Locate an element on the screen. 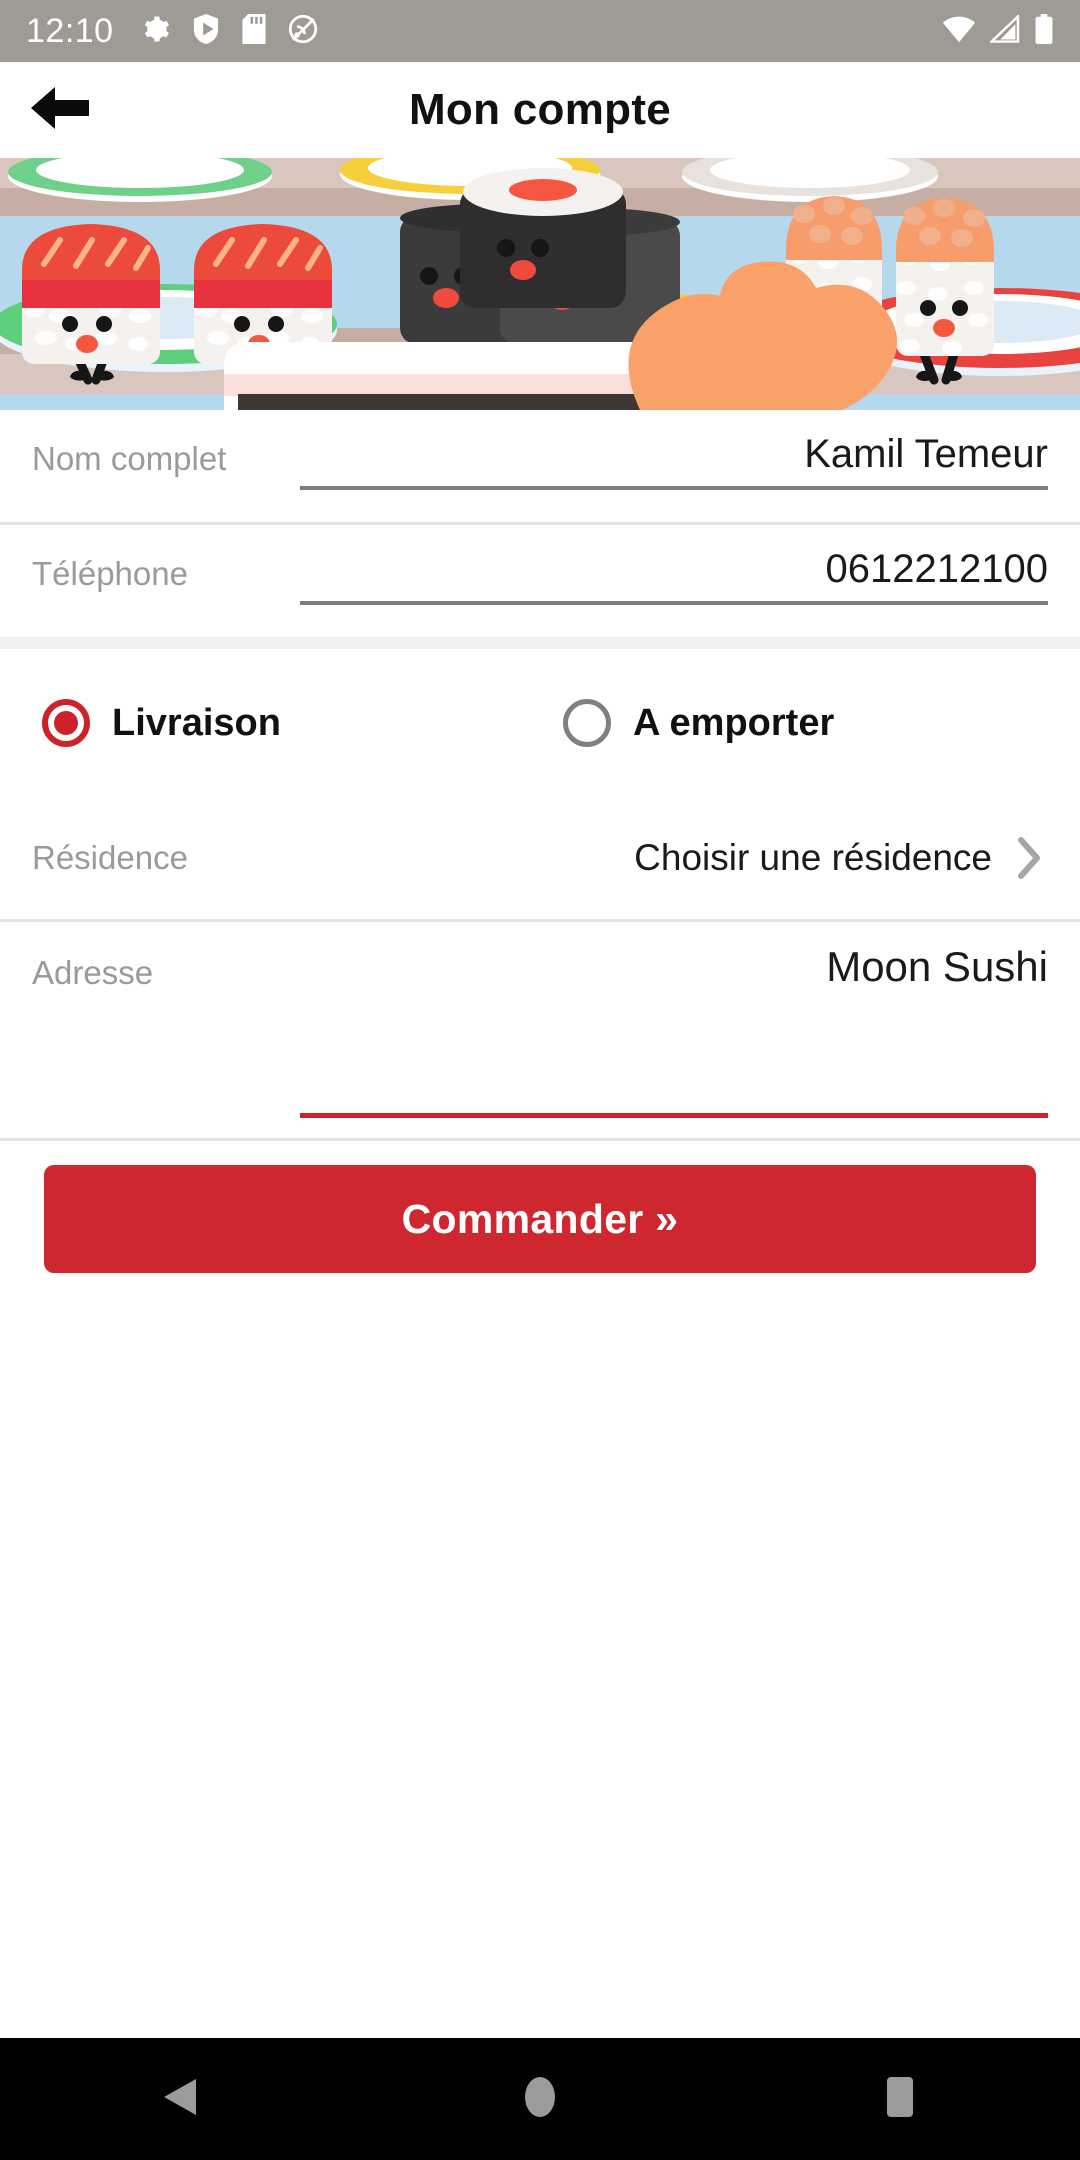  nav-recents-button is located at coordinates (900, 2099).